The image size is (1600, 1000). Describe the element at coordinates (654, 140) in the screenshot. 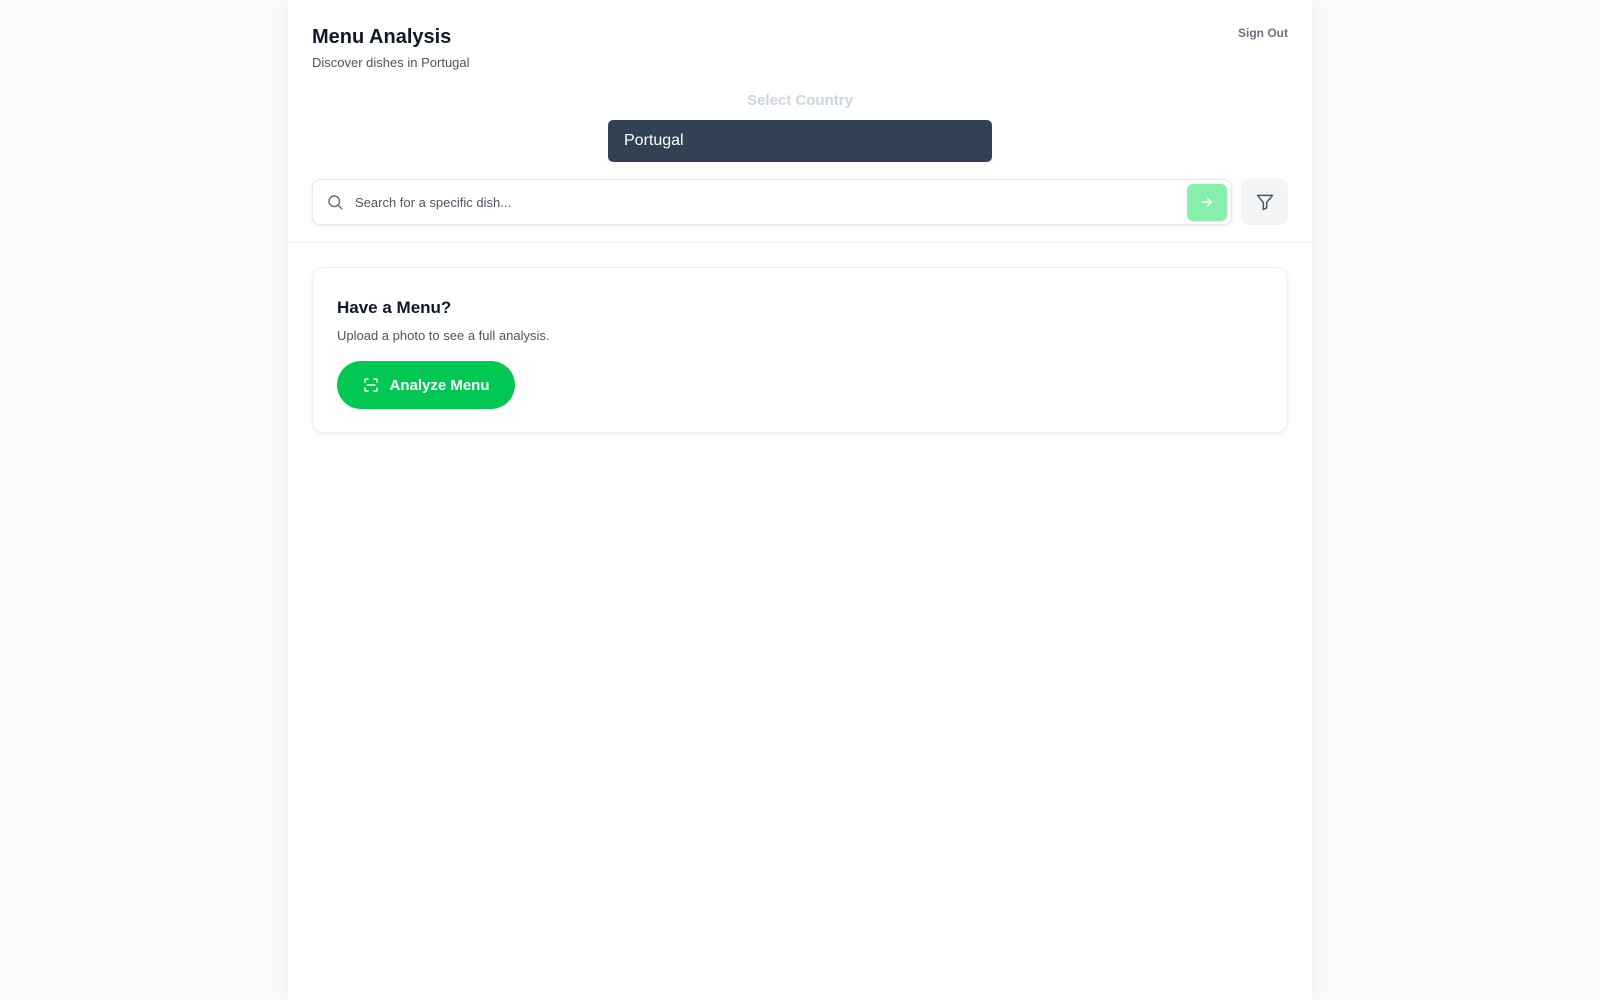

I see `country-select-value: Portugal` at that location.